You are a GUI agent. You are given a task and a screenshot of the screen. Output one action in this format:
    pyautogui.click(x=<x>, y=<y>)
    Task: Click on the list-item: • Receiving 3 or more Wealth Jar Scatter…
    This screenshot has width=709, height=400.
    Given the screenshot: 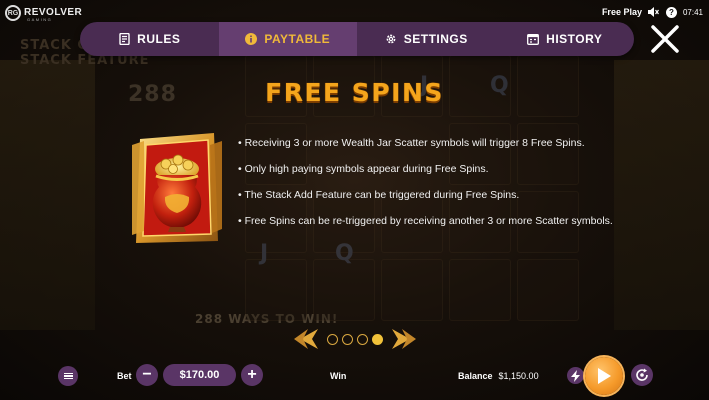 What is the action you would take?
    pyautogui.click(x=411, y=143)
    